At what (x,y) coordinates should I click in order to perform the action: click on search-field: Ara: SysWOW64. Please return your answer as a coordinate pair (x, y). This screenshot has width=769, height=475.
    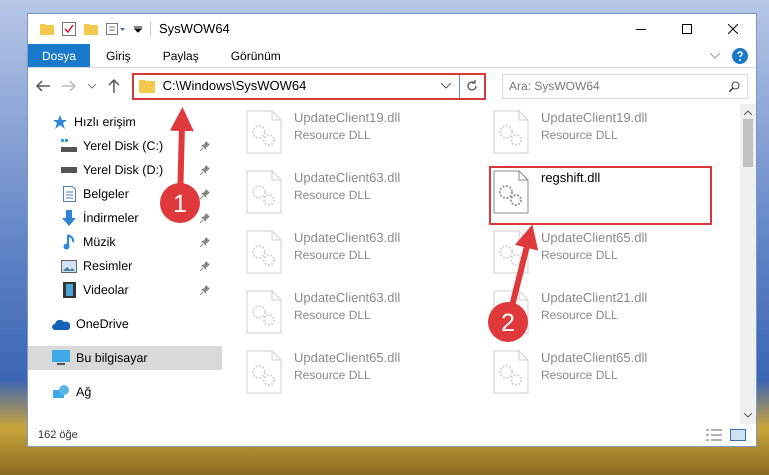
    Looking at the image, I should click on (625, 86).